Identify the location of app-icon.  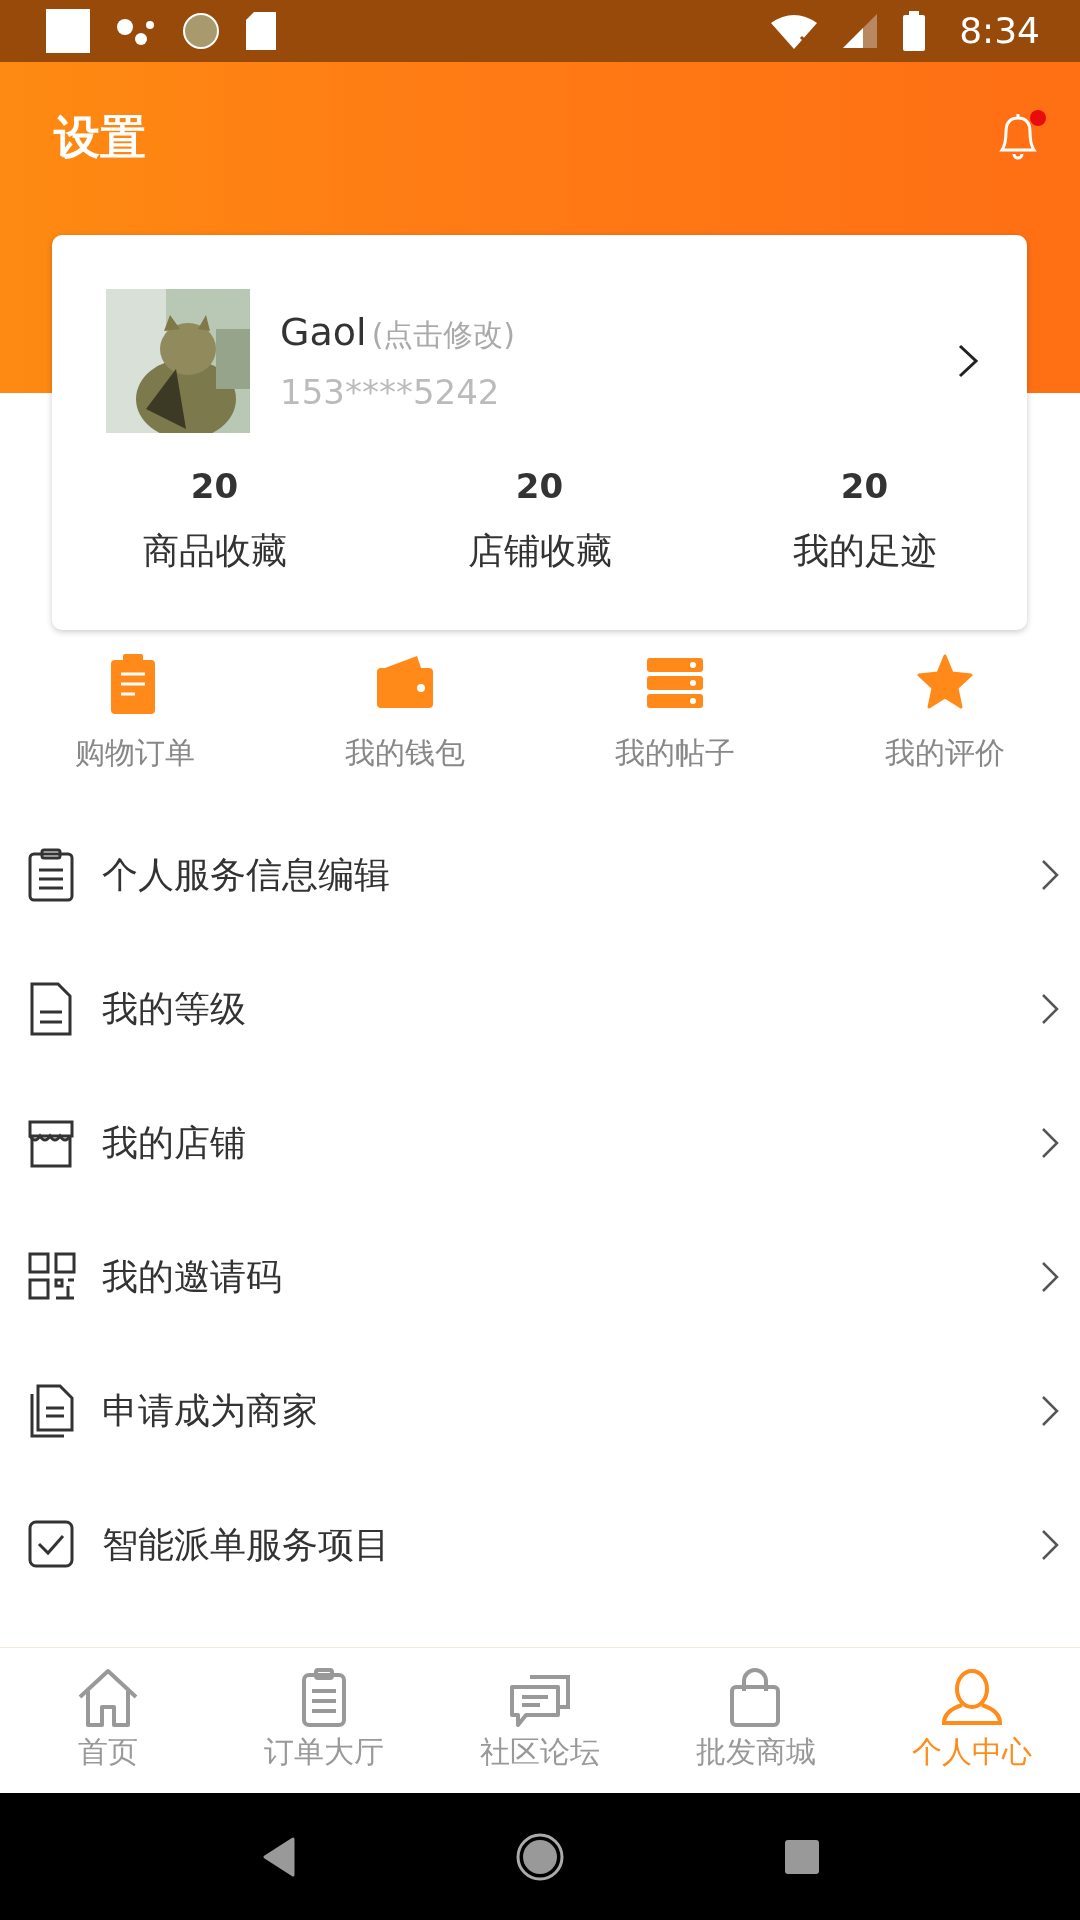
(68, 31).